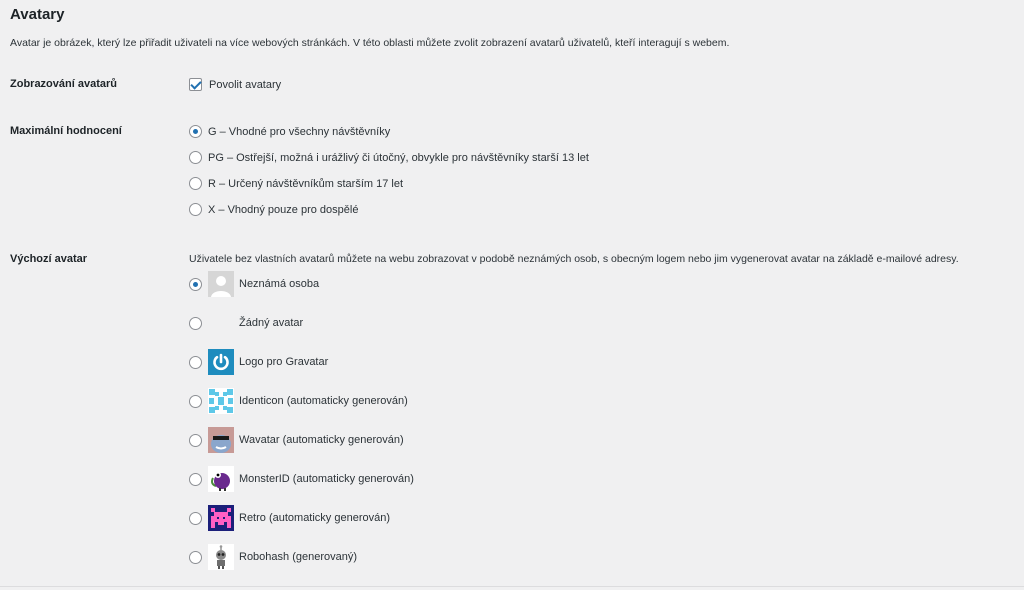  What do you see at coordinates (195, 479) in the screenshot?
I see `default-avatar-radio-monsterid` at bounding box center [195, 479].